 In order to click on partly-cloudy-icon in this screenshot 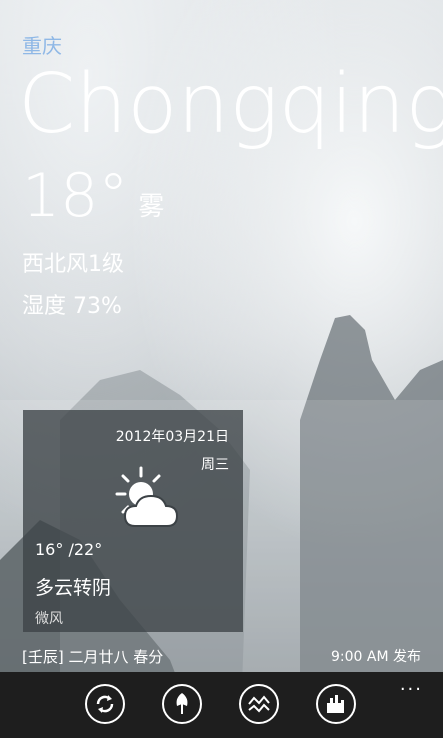, I will do `click(147, 496)`.